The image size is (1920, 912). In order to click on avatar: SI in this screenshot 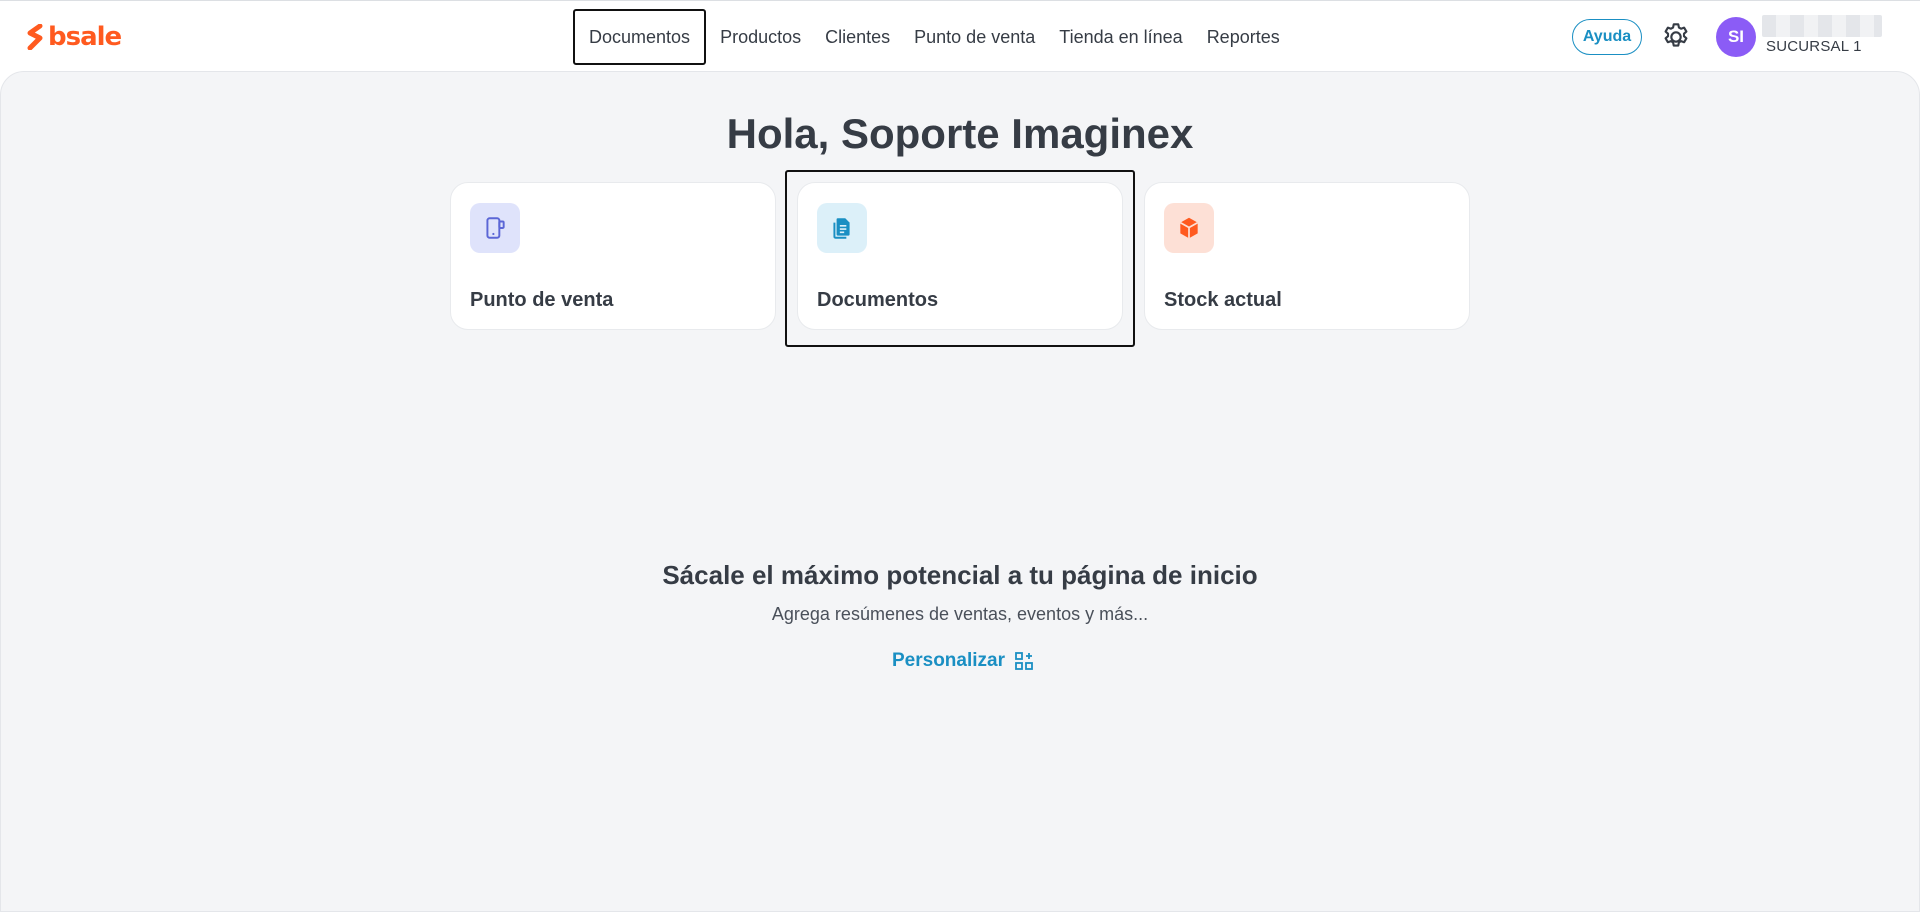, I will do `click(1736, 37)`.